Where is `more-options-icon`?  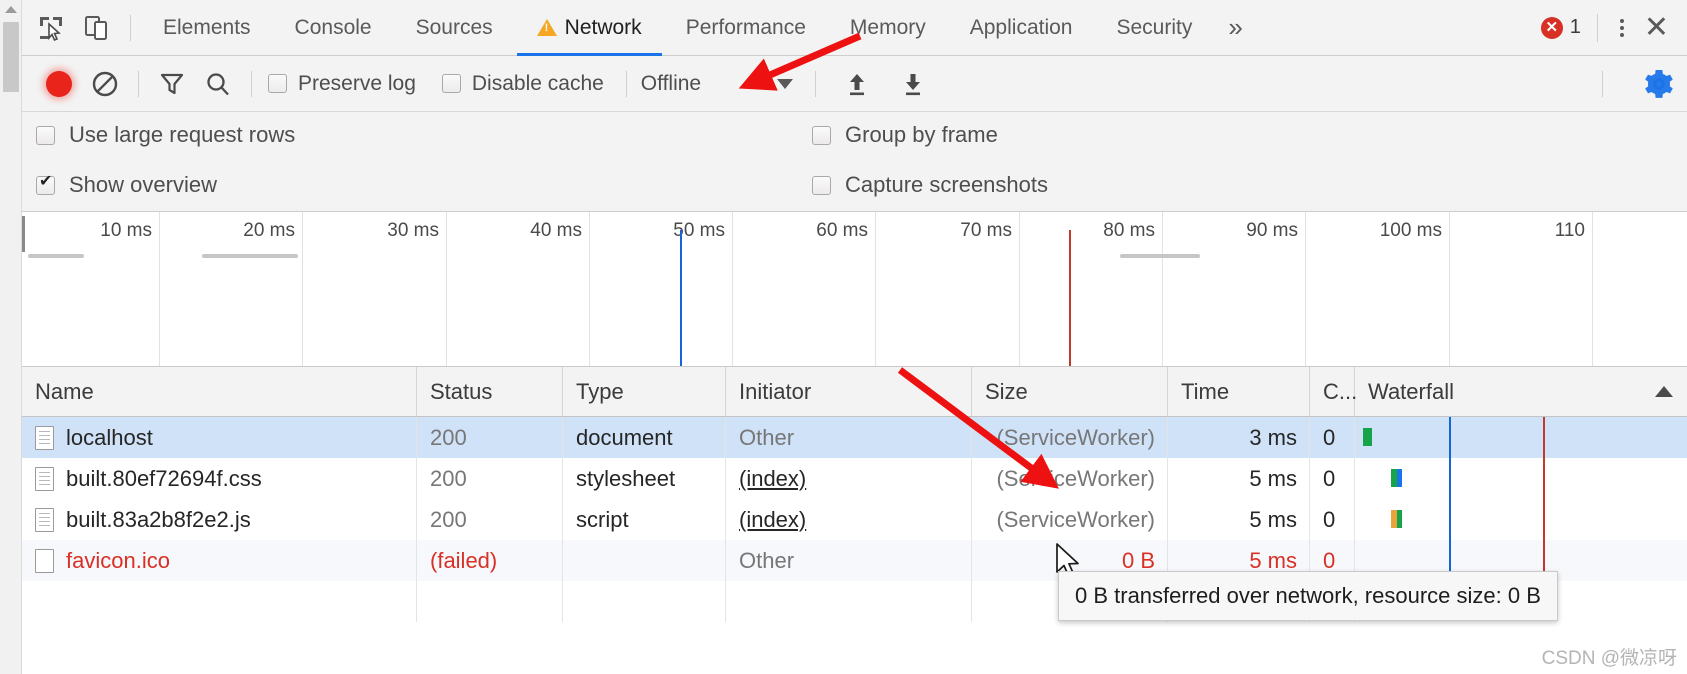 more-options-icon is located at coordinates (1622, 27).